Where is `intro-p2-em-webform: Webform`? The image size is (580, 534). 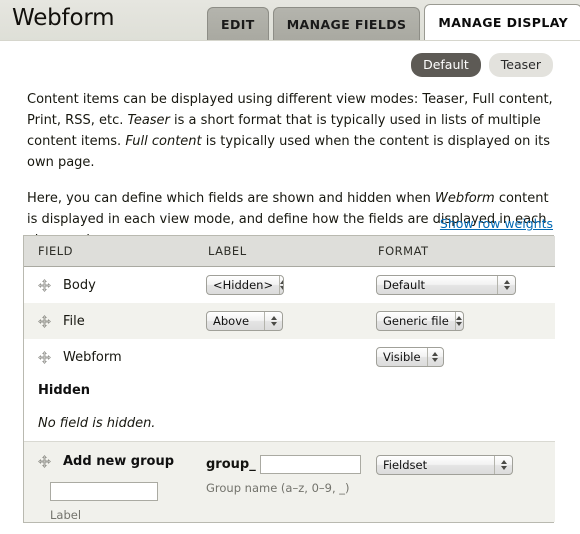 intro-p2-em-webform: Webform is located at coordinates (465, 198).